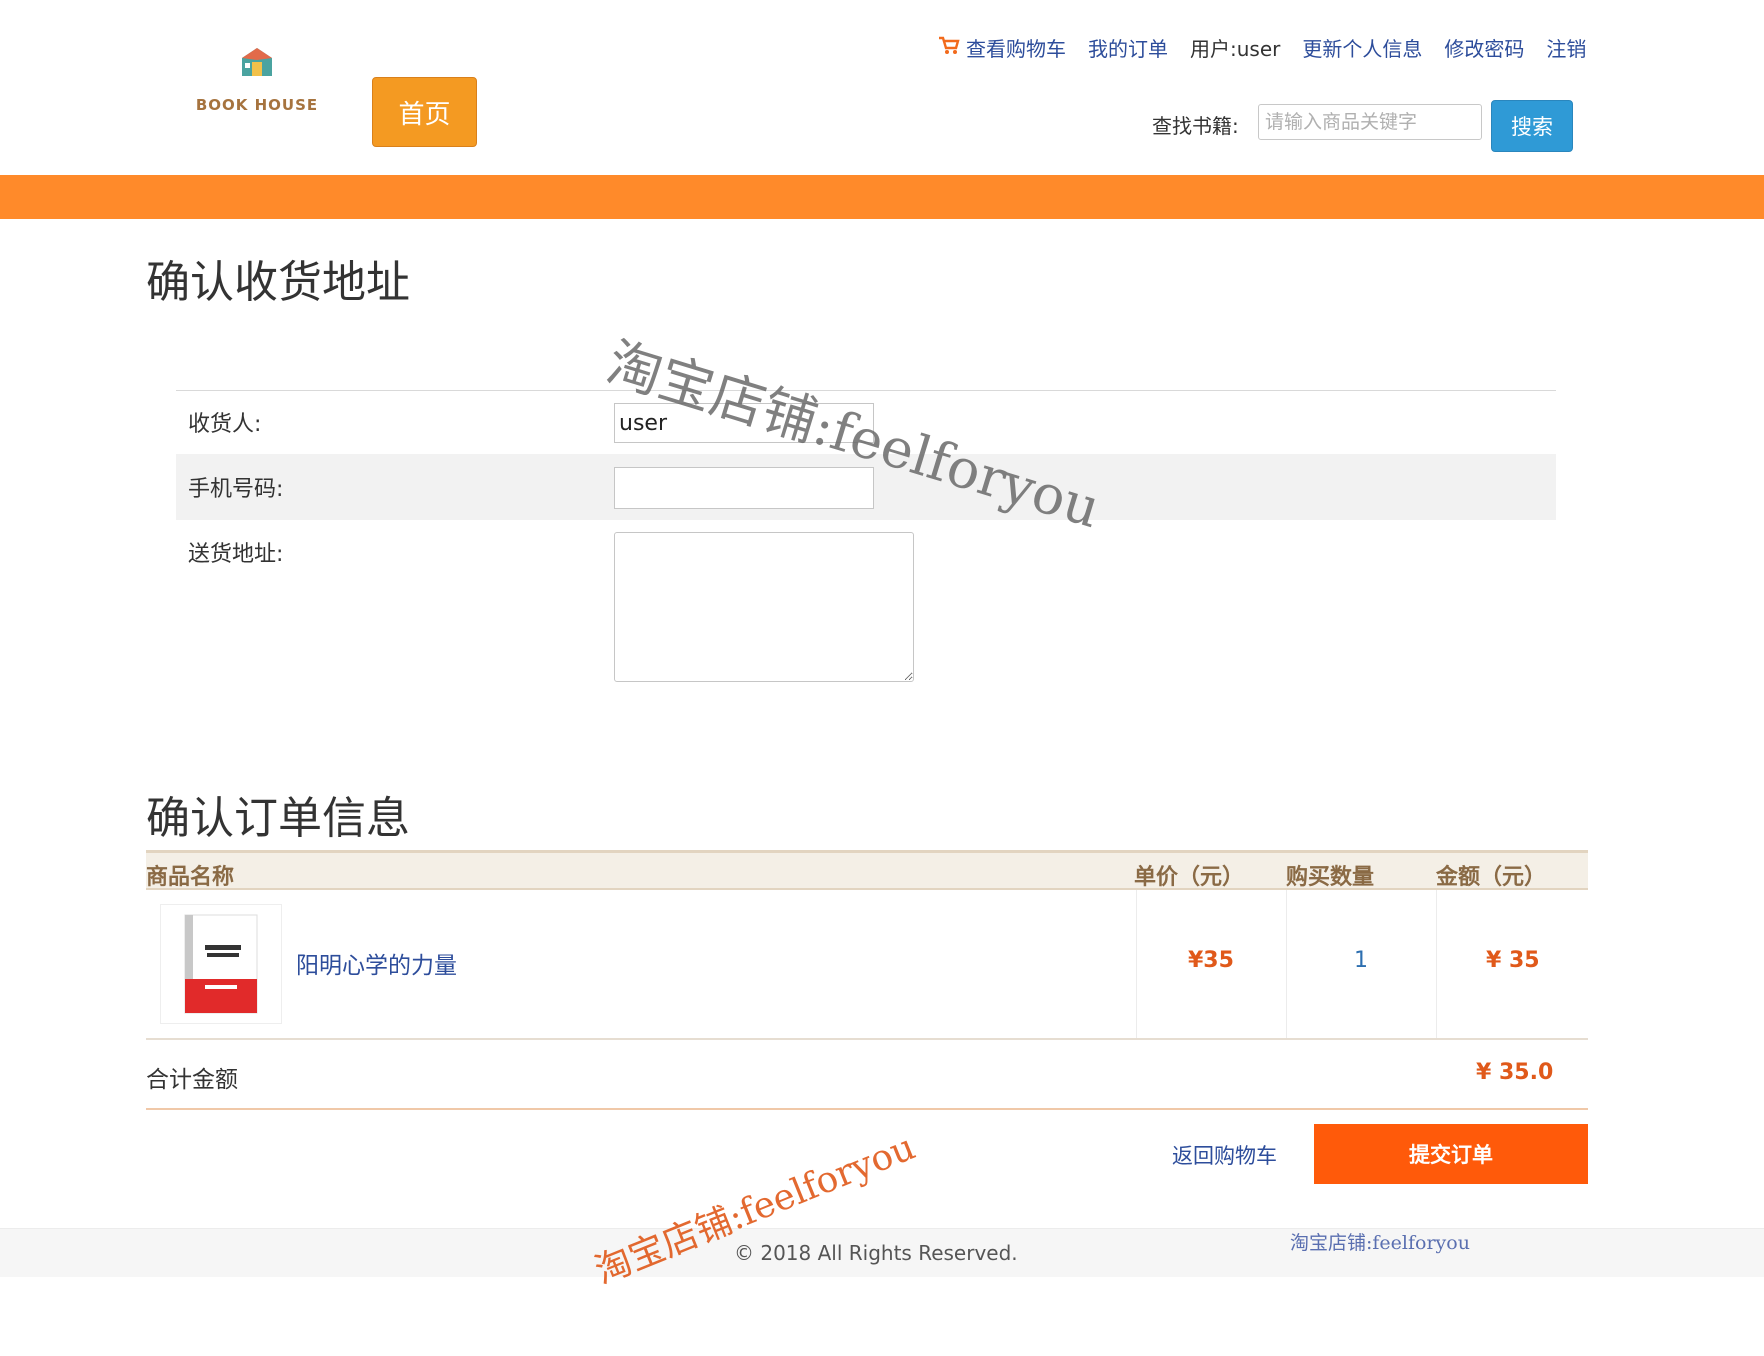 Image resolution: width=1764 pixels, height=1356 pixels. Describe the element at coordinates (1515, 1072) in the screenshot. I see `total-value: ¥ 35.0` at that location.